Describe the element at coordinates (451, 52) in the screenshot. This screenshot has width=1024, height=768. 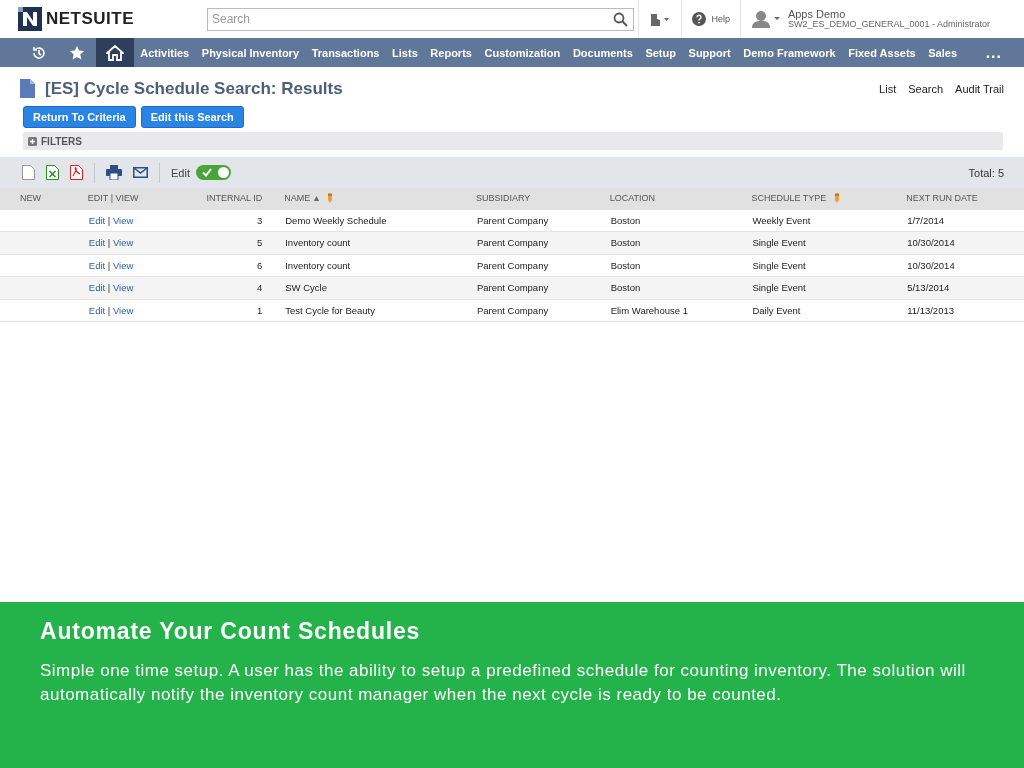
I see `nav-tab: Reports` at that location.